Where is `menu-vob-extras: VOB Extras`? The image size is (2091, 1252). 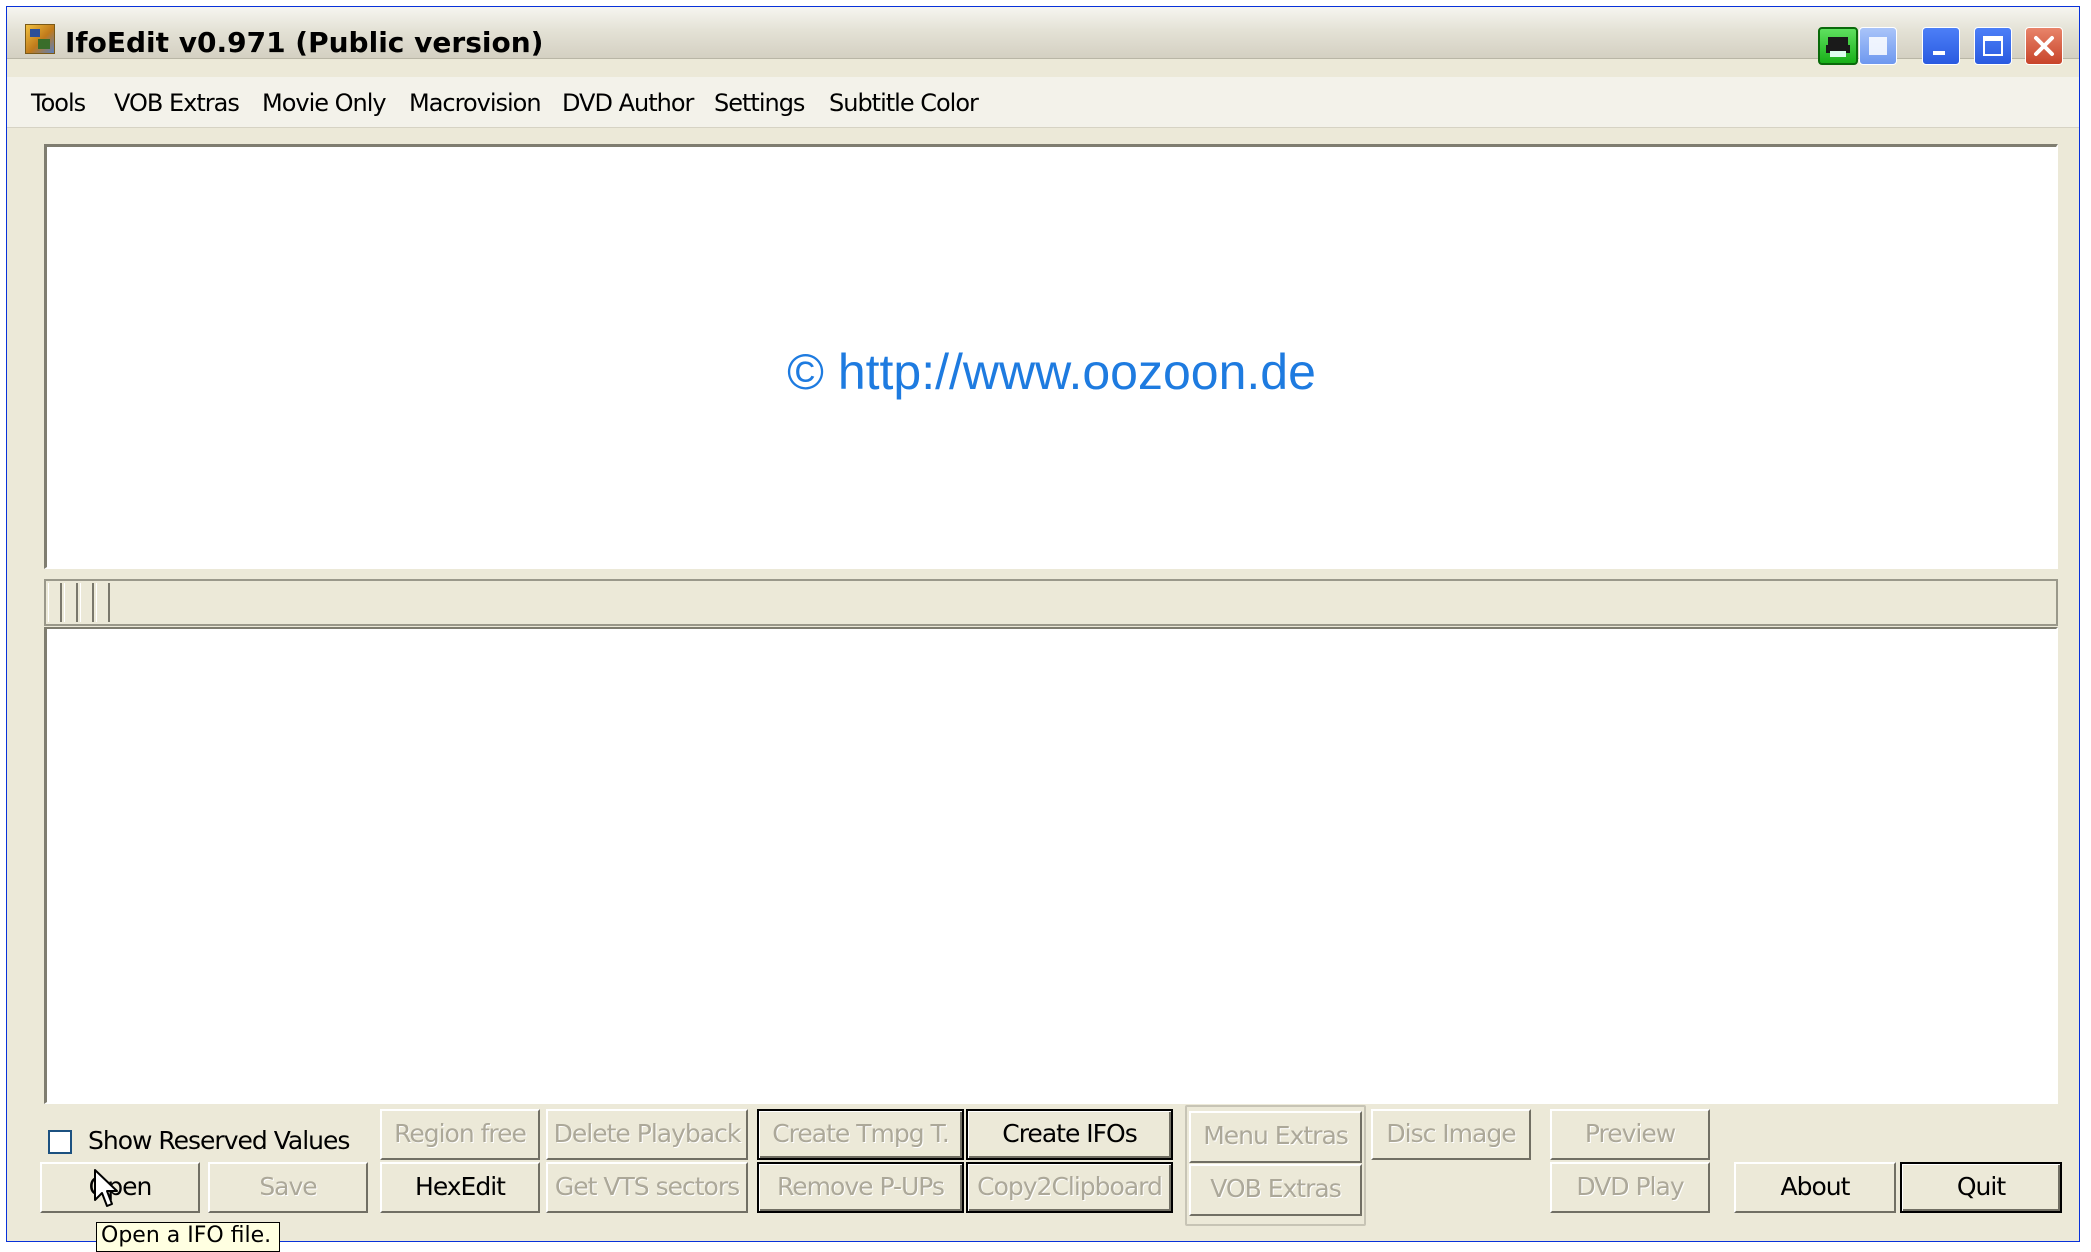 menu-vob-extras: VOB Extras is located at coordinates (177, 103).